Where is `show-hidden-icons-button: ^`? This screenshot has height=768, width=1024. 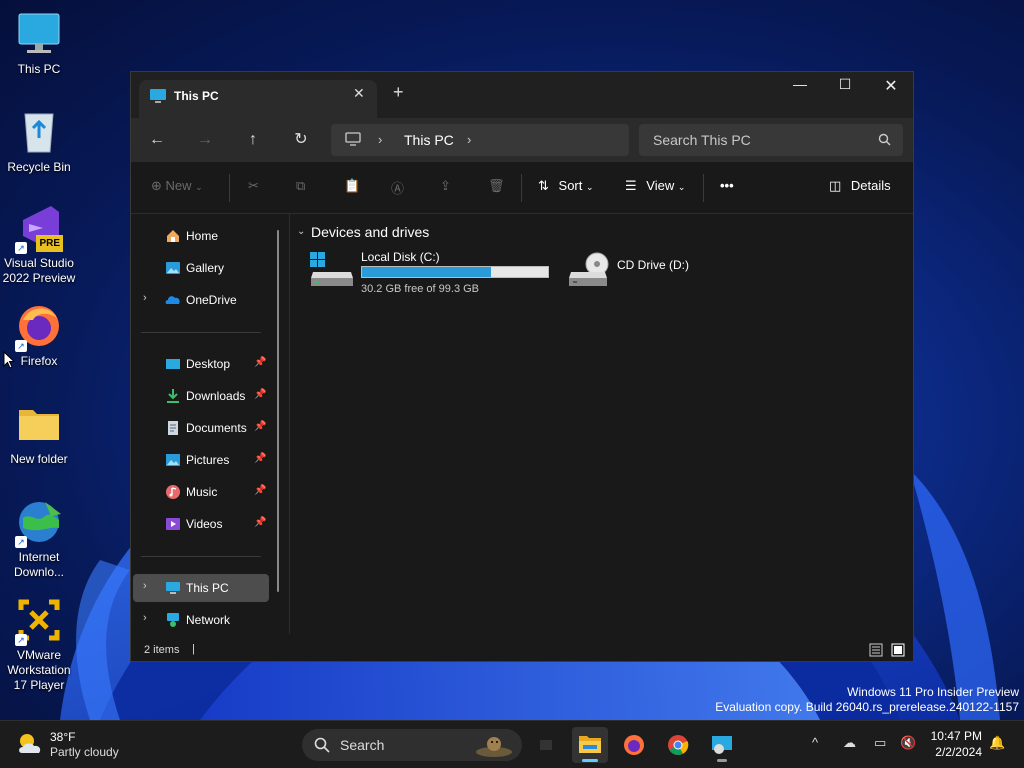 show-hidden-icons-button: ^ is located at coordinates (815, 742).